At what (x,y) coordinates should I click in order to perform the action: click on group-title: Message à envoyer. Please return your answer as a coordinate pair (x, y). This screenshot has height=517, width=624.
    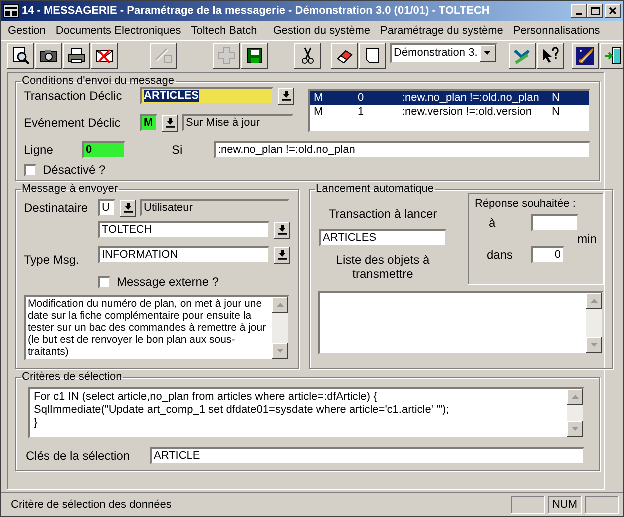
    Looking at the image, I should click on (70, 189).